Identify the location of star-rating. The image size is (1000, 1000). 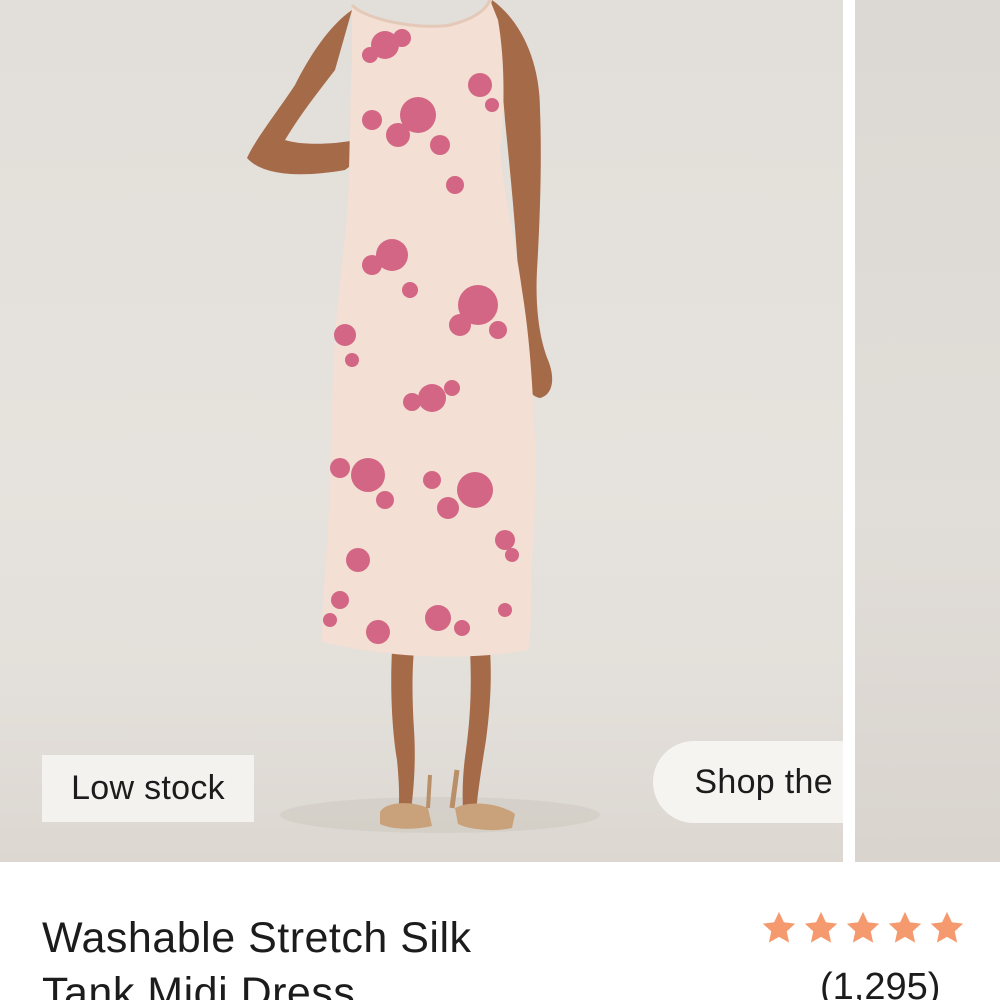
(863, 929).